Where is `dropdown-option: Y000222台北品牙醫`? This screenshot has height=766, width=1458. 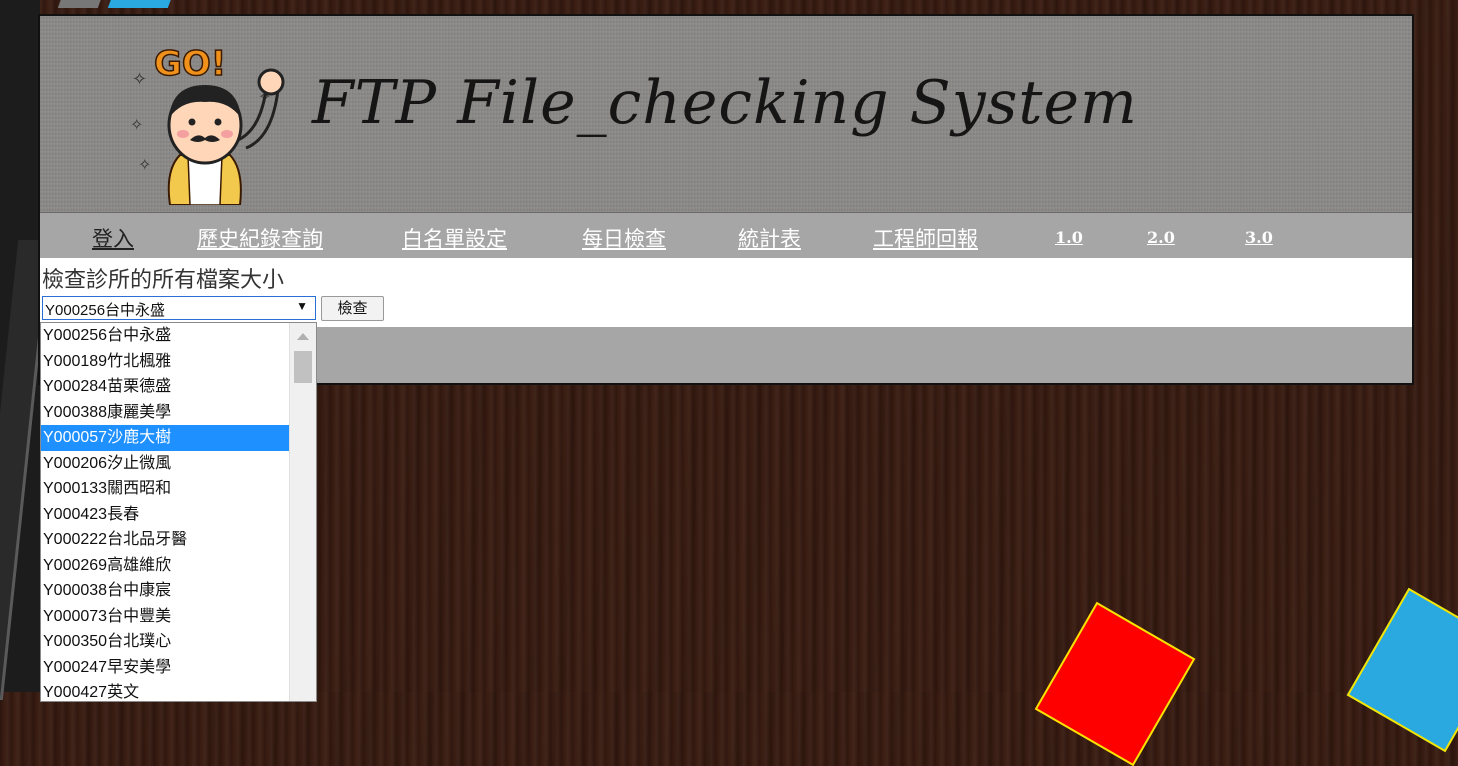 dropdown-option: Y000222台北品牙醫 is located at coordinates (166, 540).